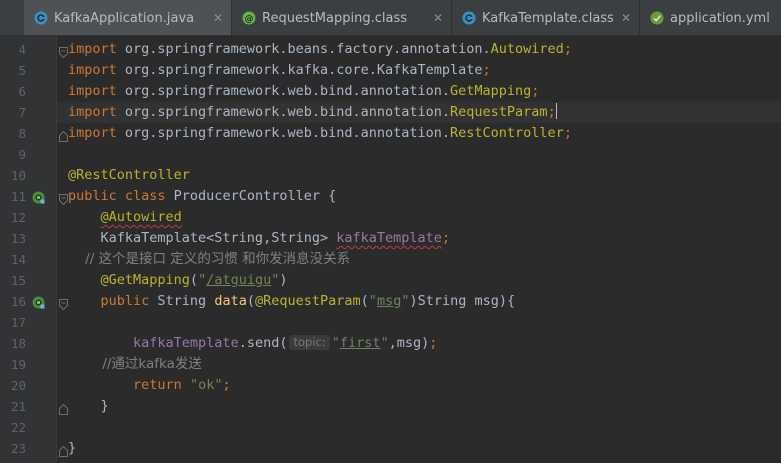 The image size is (781, 463). Describe the element at coordinates (390, 217) in the screenshot. I see `code-line: 12 @Autowired` at that location.